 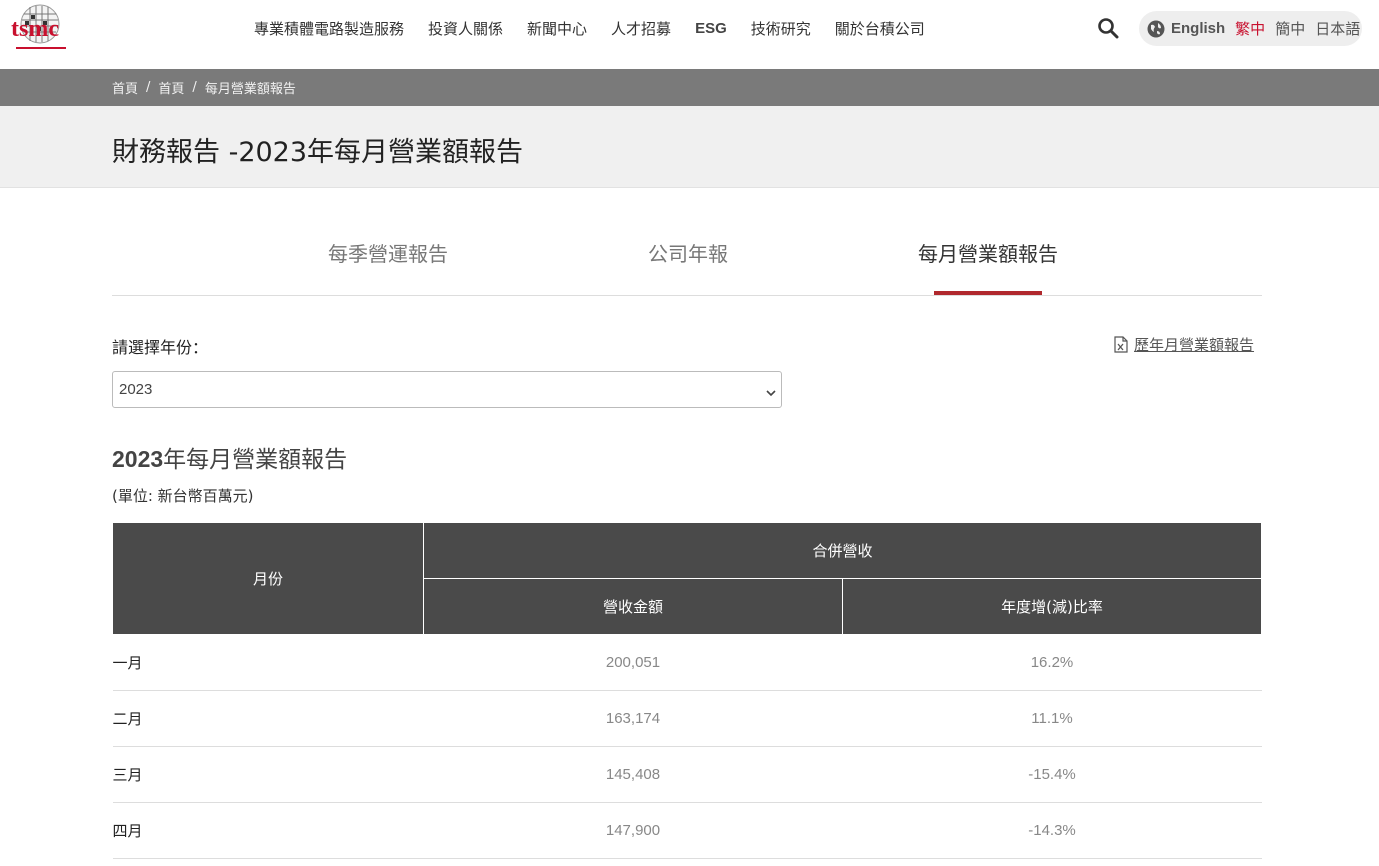 I want to click on cell-month: 二月, so click(x=268, y=718).